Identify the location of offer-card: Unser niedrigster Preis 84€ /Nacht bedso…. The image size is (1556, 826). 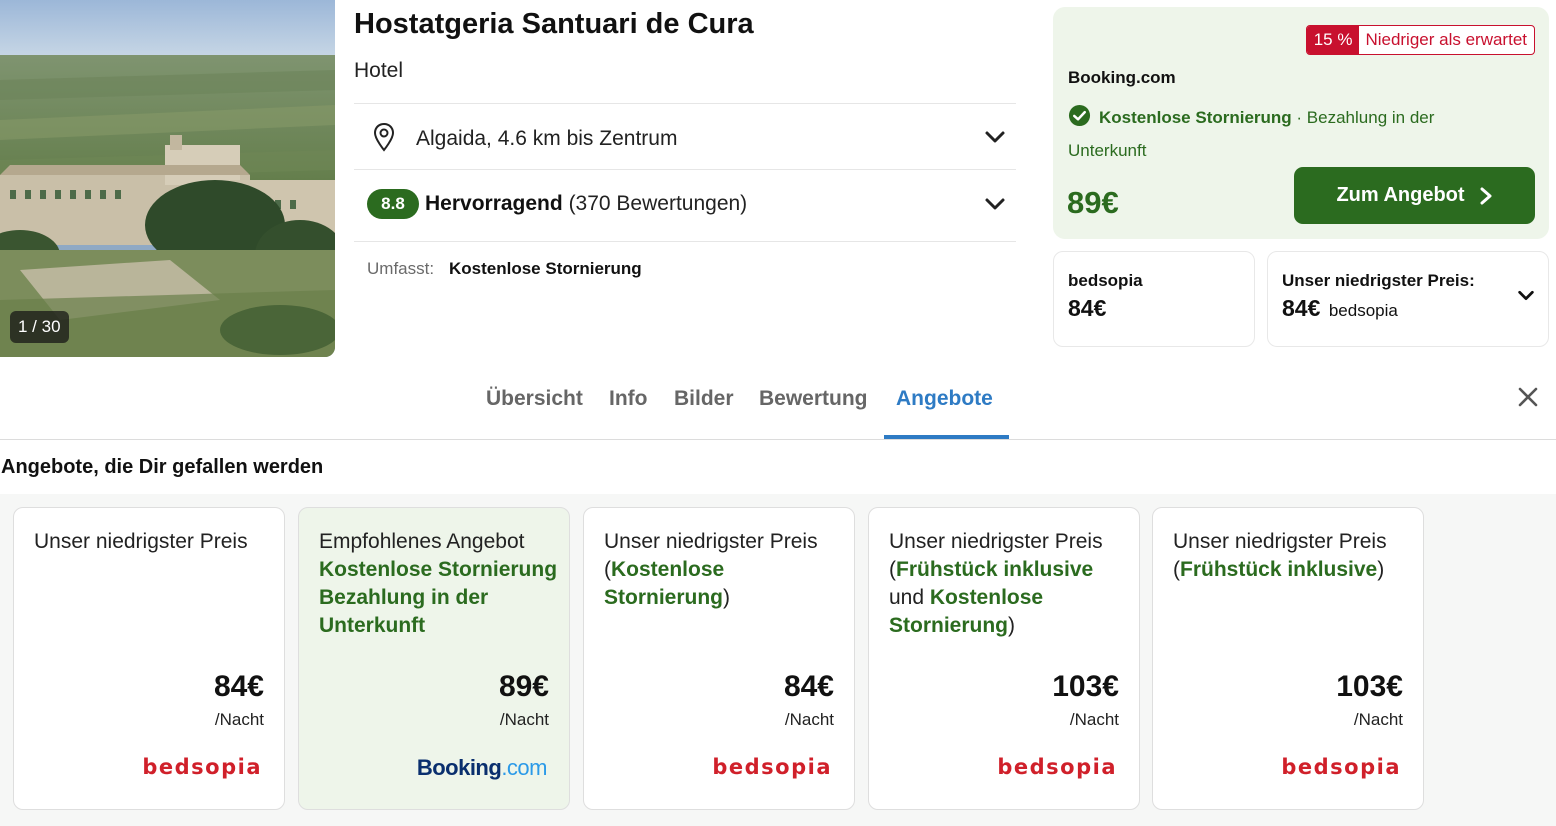
(149, 658).